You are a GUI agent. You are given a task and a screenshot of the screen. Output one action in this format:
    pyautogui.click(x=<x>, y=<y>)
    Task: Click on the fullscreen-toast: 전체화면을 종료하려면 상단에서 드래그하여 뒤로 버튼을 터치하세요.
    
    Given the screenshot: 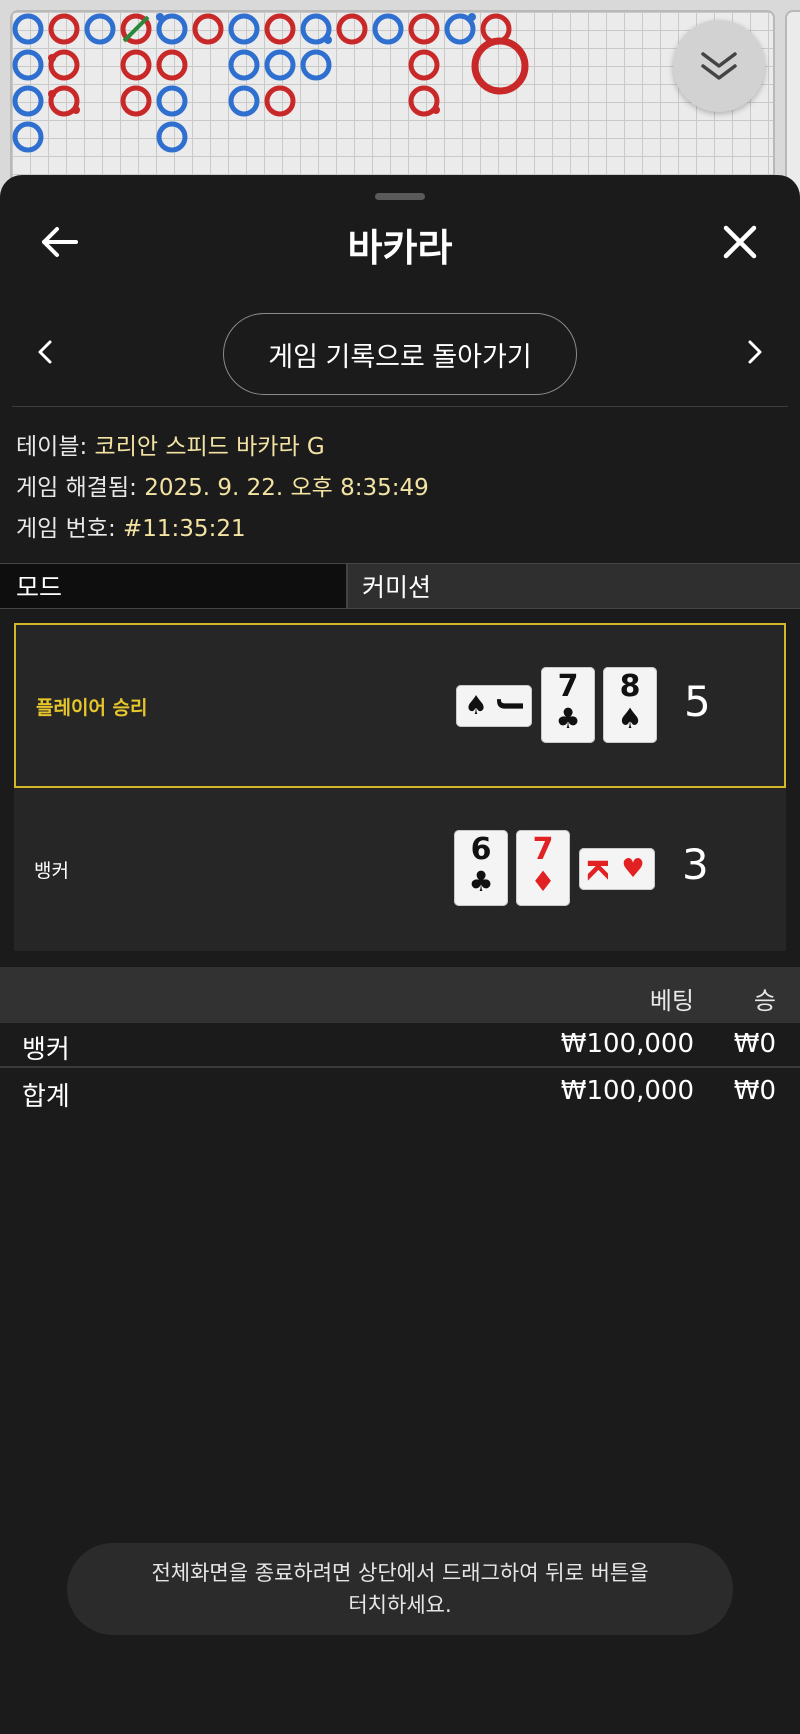 What is the action you would take?
    pyautogui.click(x=400, y=1589)
    